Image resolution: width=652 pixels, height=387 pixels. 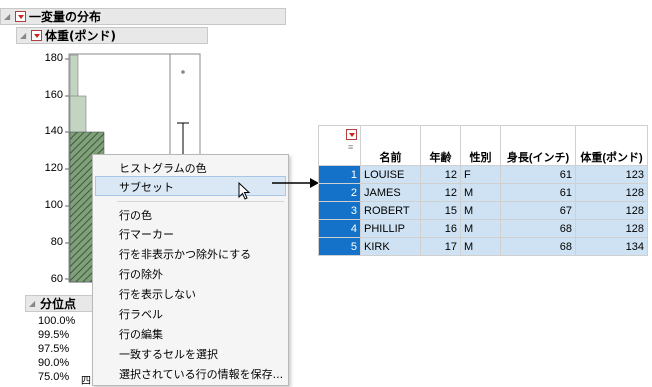 What do you see at coordinates (53, 168) in the screenshot?
I see `y-tick-label: 120` at bounding box center [53, 168].